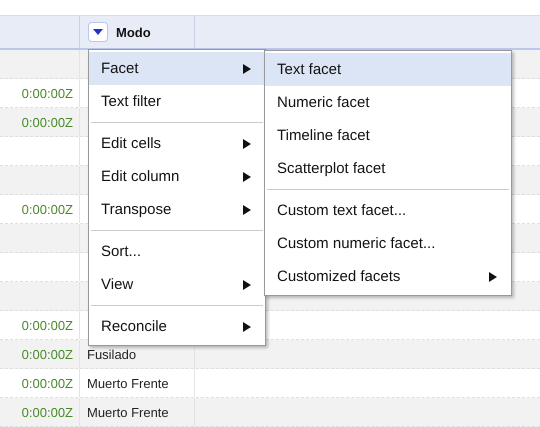 This screenshot has height=427, width=540. What do you see at coordinates (177, 209) in the screenshot?
I see `menu-item: Transpose` at bounding box center [177, 209].